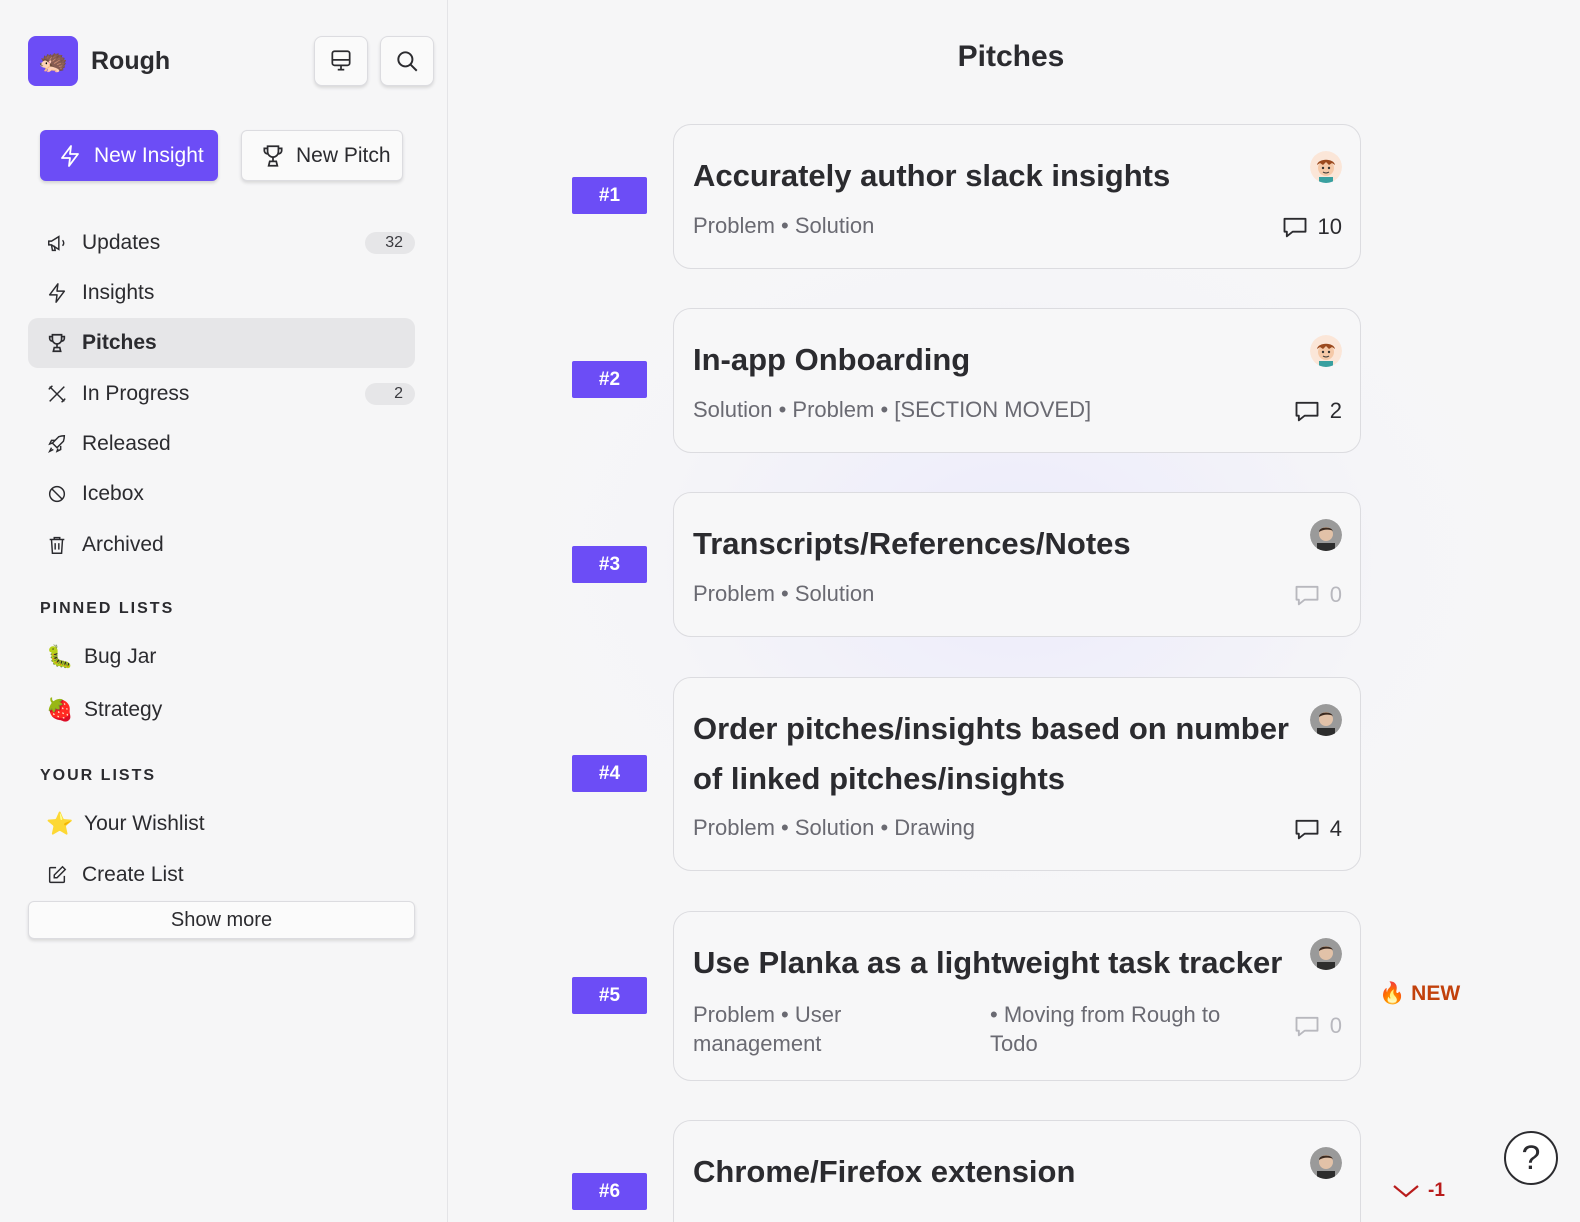 Image resolution: width=1580 pixels, height=1222 pixels. I want to click on new-insight-label: New Insight, so click(149, 155).